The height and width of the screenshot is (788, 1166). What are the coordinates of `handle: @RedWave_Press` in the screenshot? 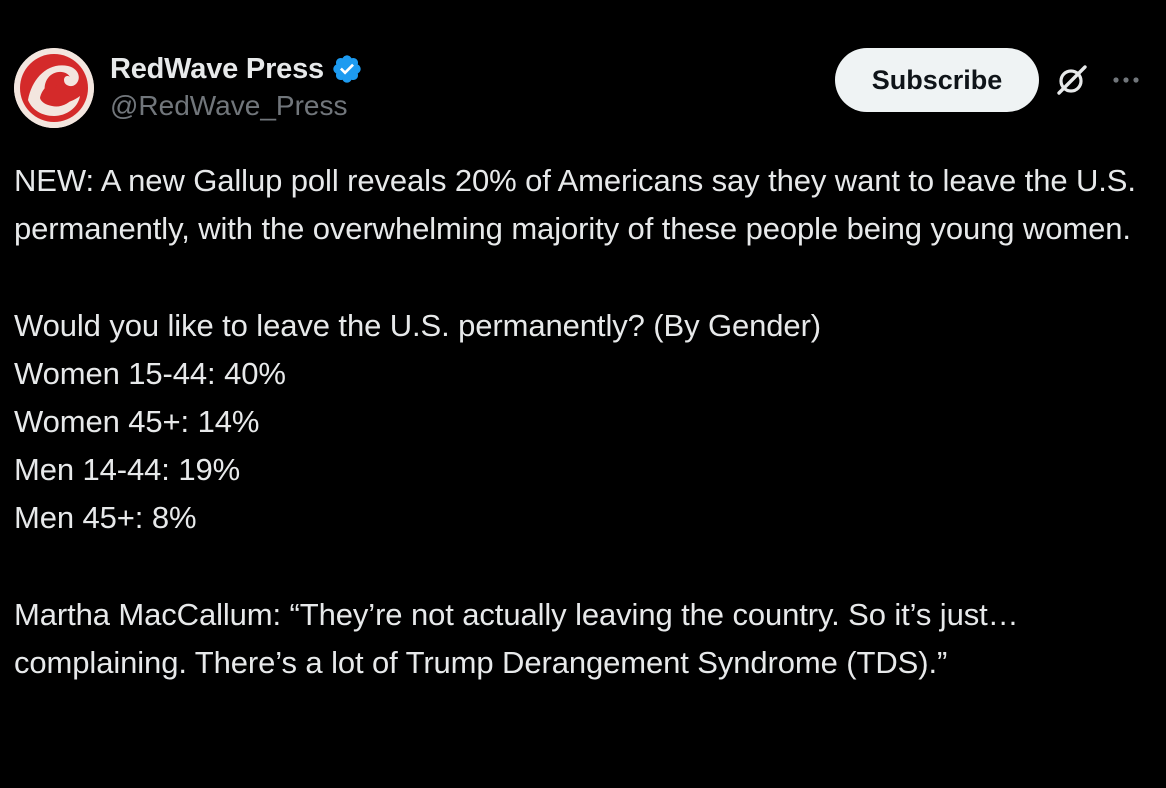 It's located at (236, 106).